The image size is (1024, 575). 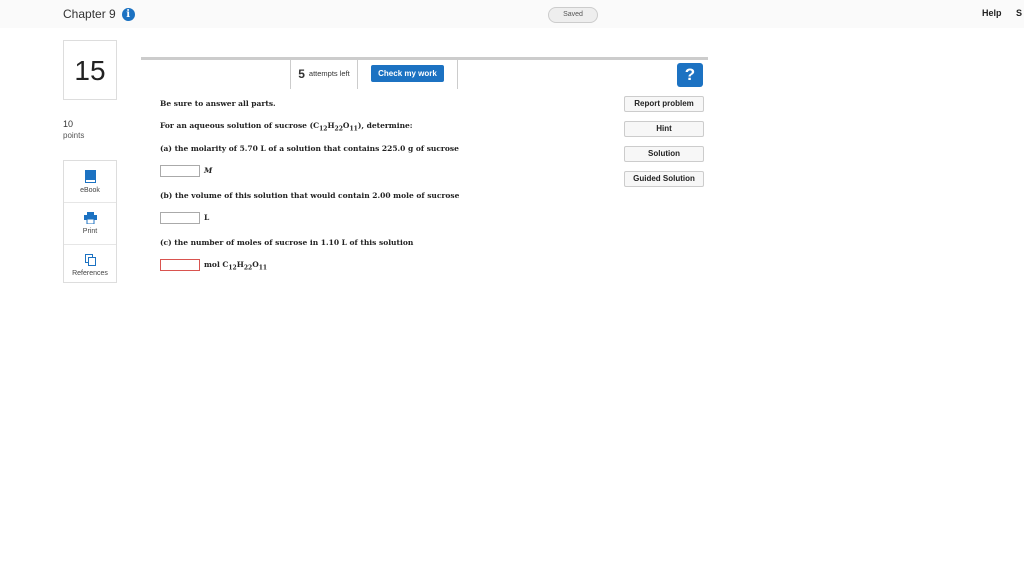 I want to click on header-truncated-link: S, so click(x=1019, y=13).